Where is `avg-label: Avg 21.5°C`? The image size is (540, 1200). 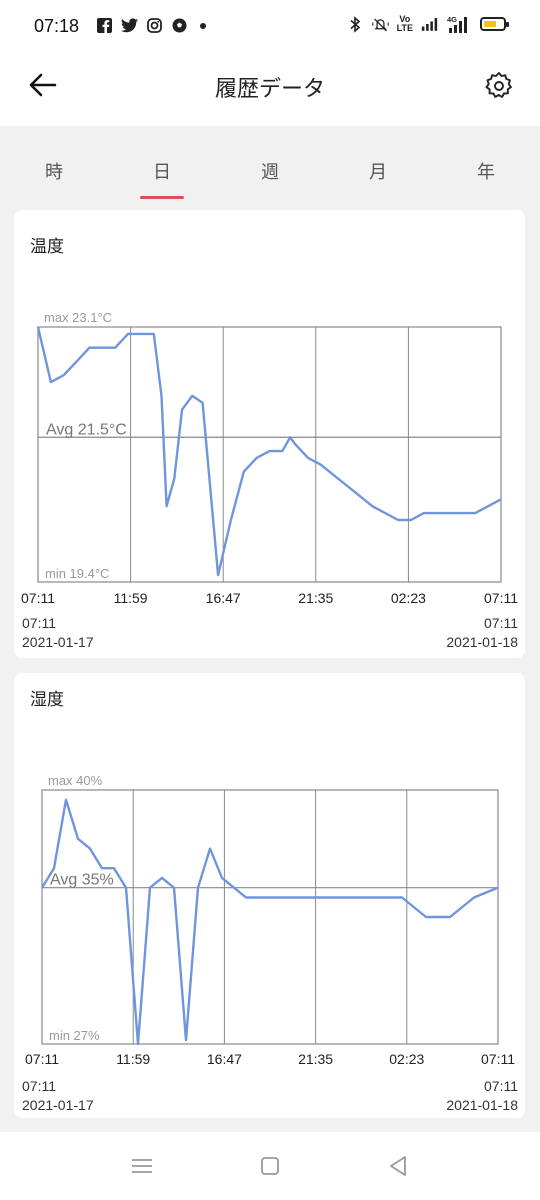 avg-label: Avg 21.5°C is located at coordinates (86, 429).